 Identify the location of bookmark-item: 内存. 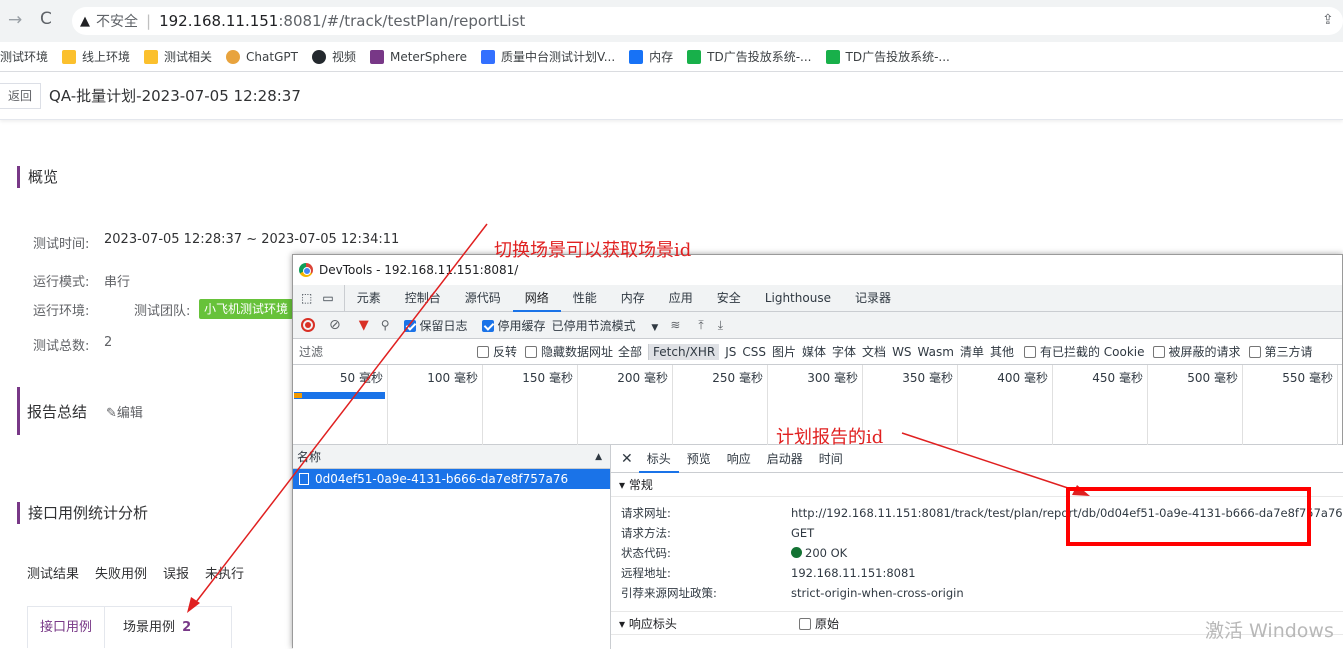
(651, 56).